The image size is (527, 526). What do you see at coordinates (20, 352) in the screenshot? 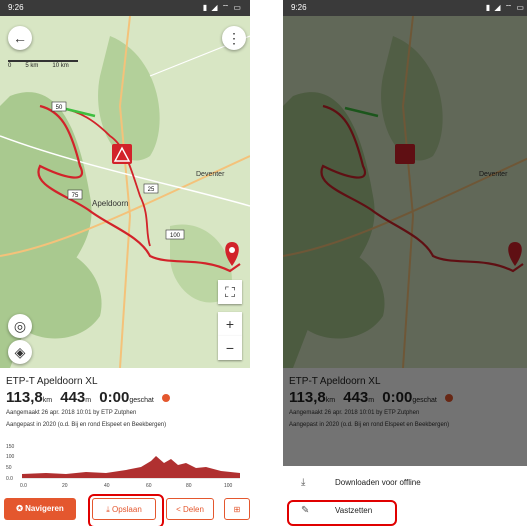
I see `layers-icon: ◈` at bounding box center [20, 352].